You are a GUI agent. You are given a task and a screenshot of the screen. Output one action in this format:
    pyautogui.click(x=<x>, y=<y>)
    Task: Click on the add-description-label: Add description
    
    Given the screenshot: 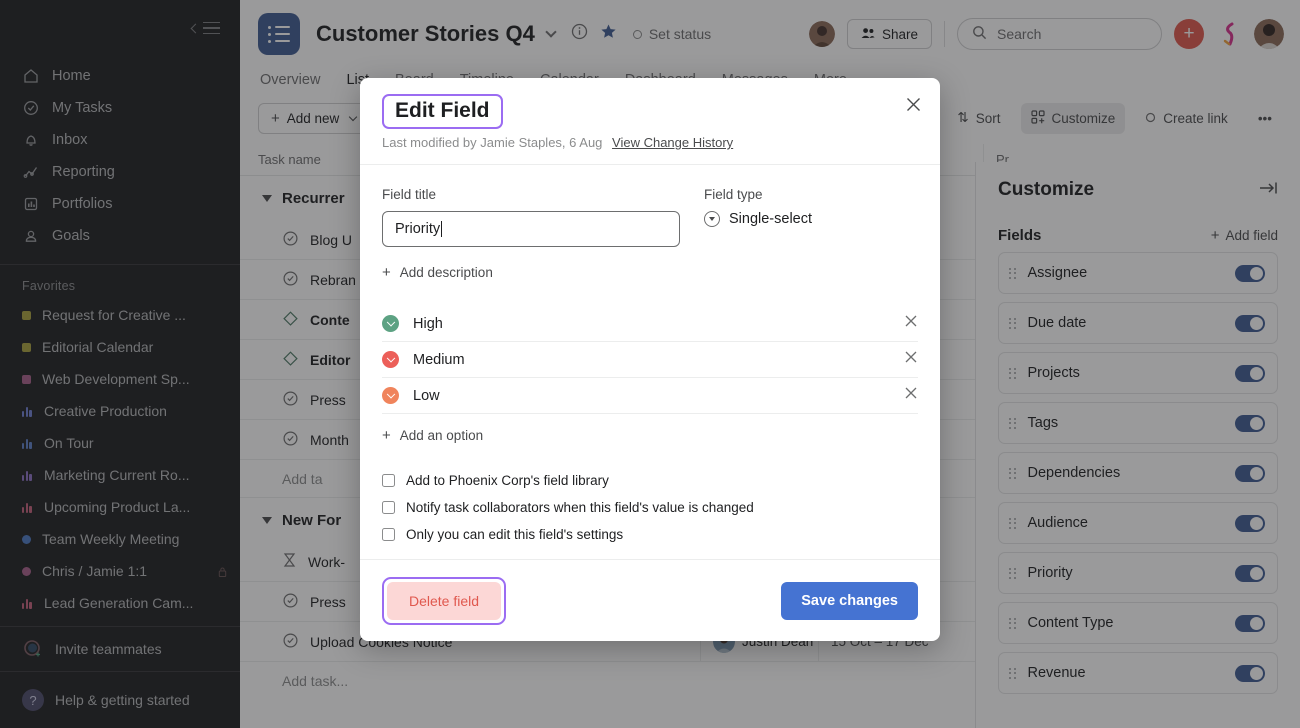 What is the action you would take?
    pyautogui.click(x=446, y=272)
    